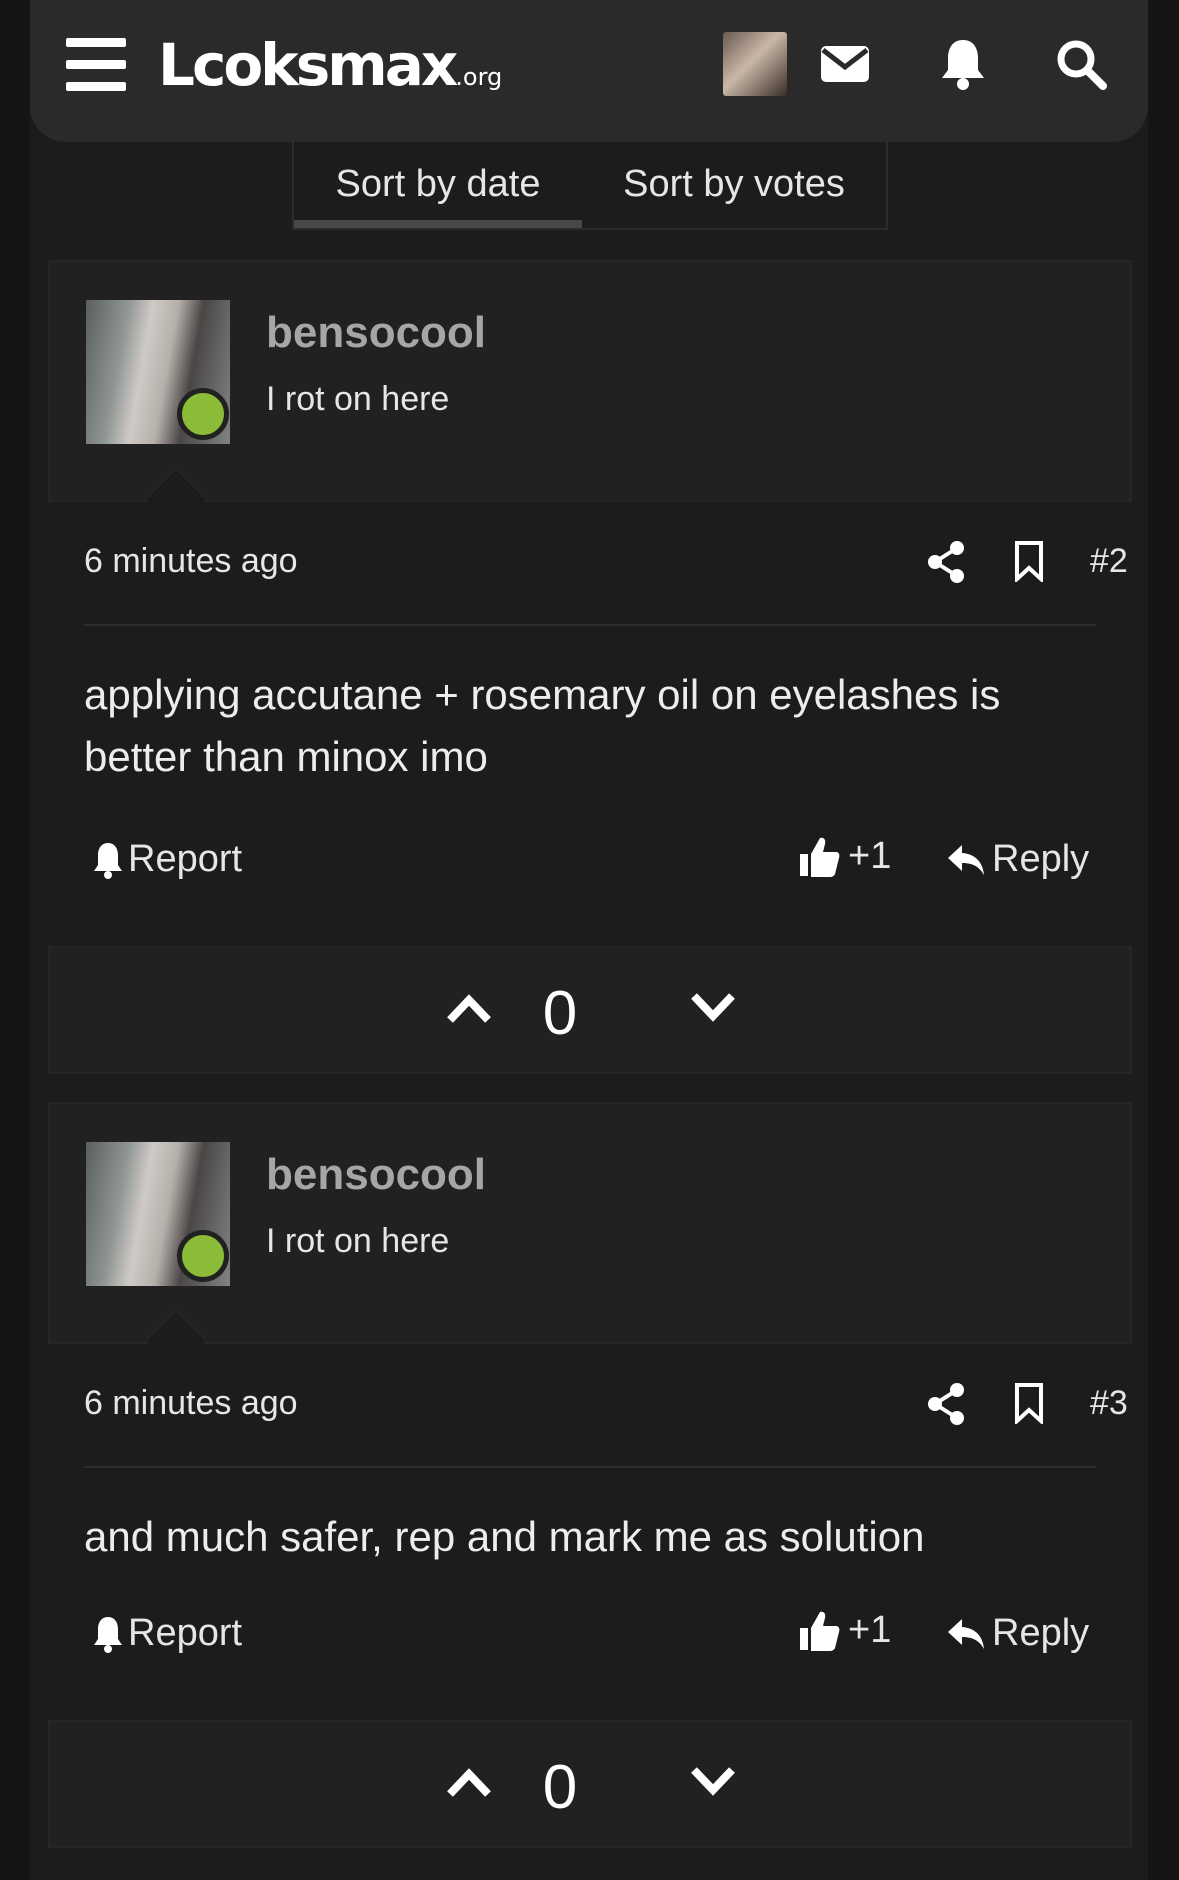 The image size is (1179, 1880). Describe the element at coordinates (734, 185) in the screenshot. I see `tab-sort-by-votes: Sort by votes` at that location.